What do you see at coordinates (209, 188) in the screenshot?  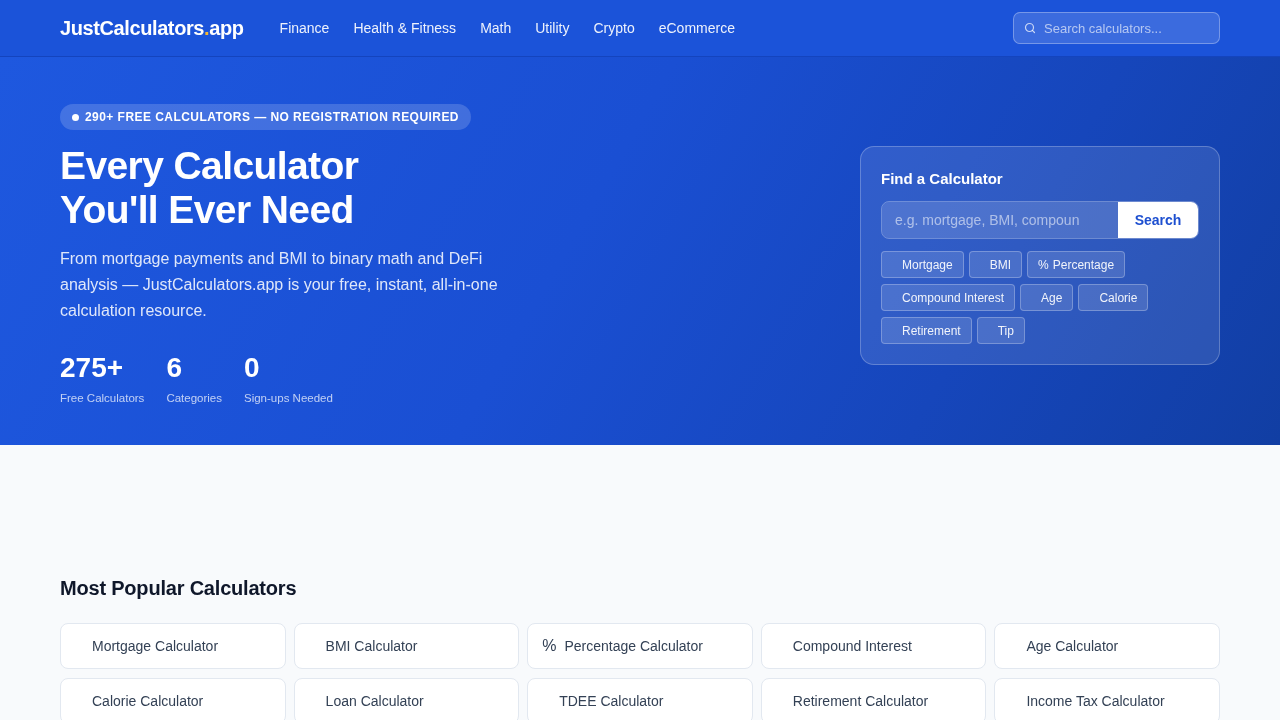 I see `hero-title: Every Calculator You'll Ever Need` at bounding box center [209, 188].